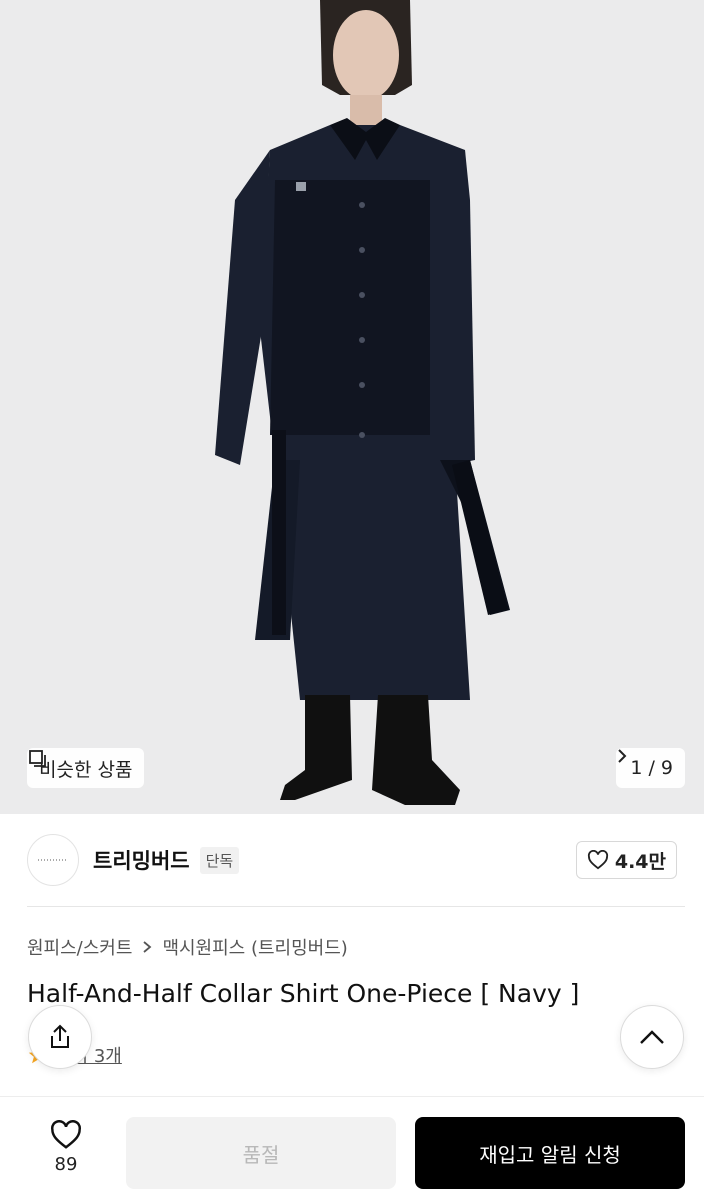  Describe the element at coordinates (37, 758) in the screenshot. I see `similar-products-icon` at that location.